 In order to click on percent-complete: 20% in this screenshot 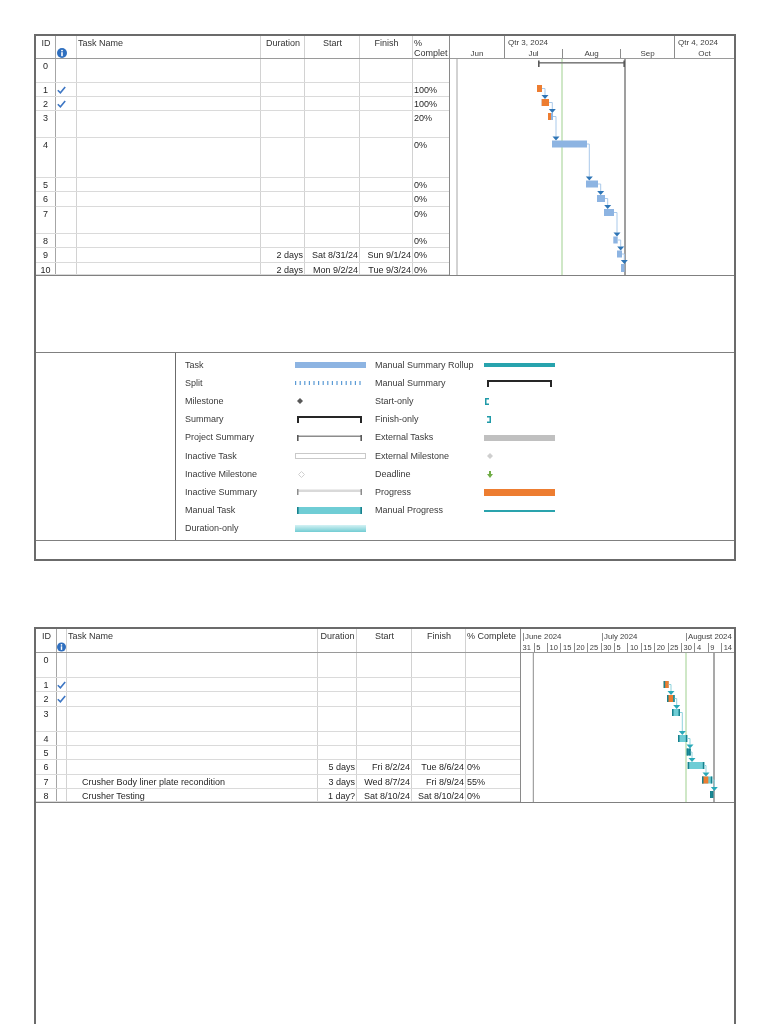, I will do `click(423, 118)`.